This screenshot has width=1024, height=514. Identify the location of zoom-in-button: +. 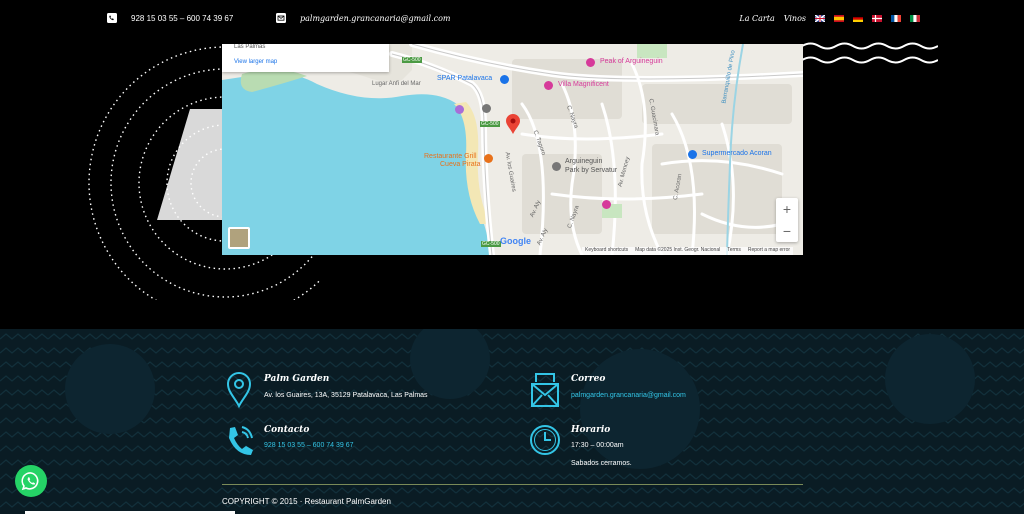
(787, 209).